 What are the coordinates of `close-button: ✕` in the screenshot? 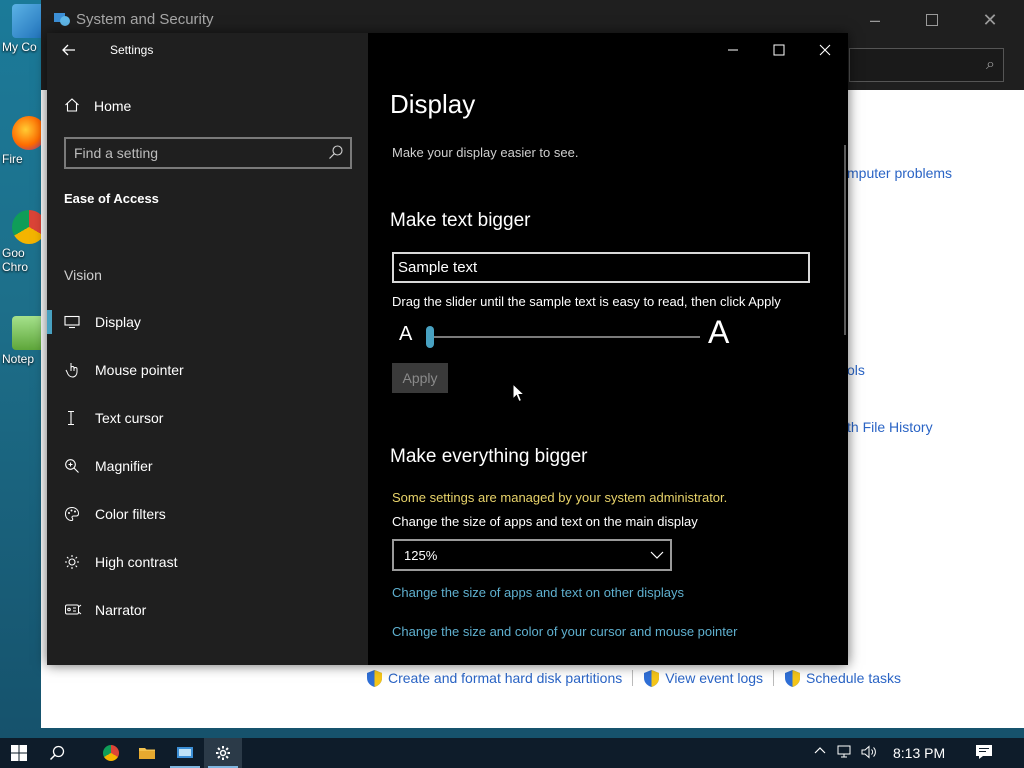 It's located at (990, 20).